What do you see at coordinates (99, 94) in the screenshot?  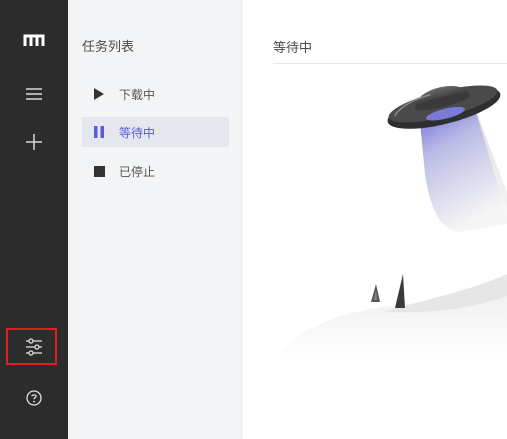 I see `play-icon` at bounding box center [99, 94].